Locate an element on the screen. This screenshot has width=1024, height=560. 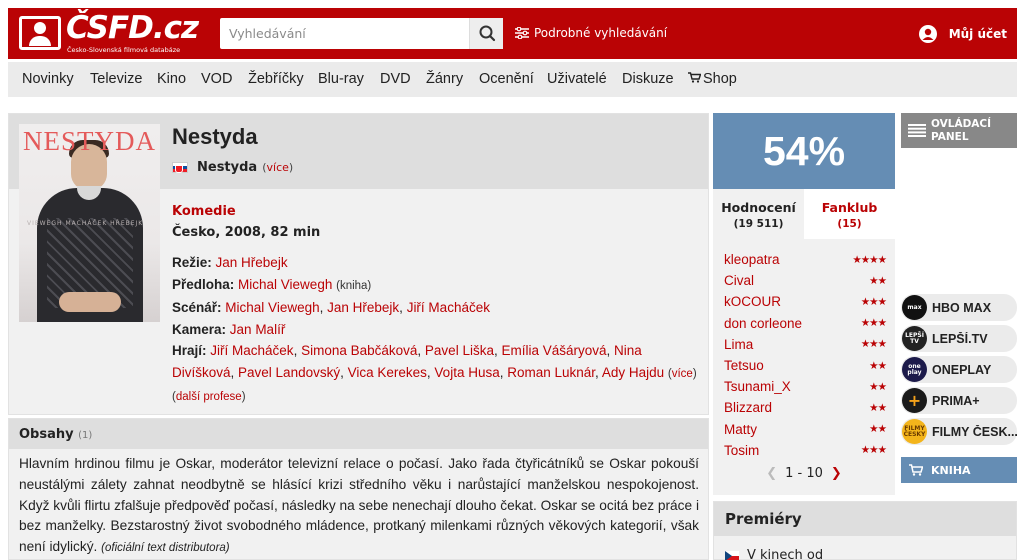
source-note: (kniha) is located at coordinates (354, 285).